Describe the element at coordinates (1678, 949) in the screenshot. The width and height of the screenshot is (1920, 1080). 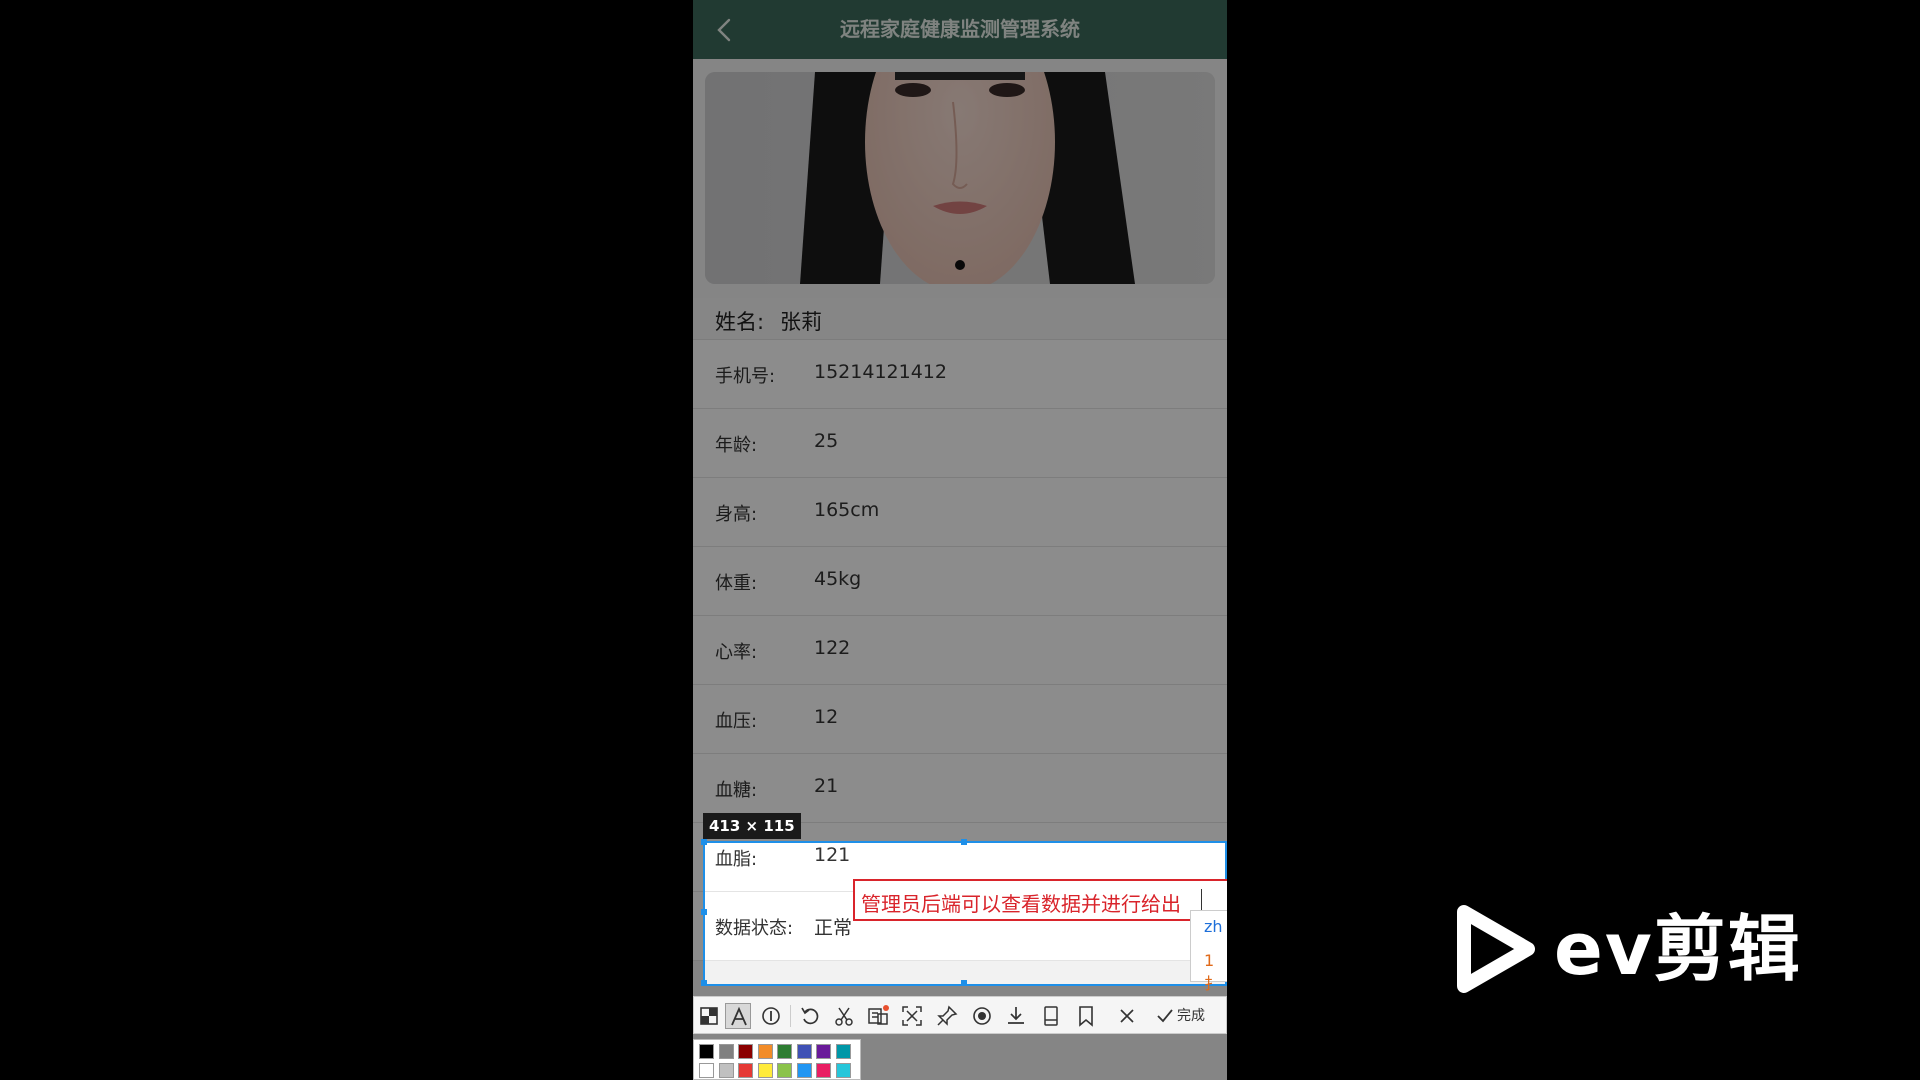
I see `watermark-text: ev剪辑` at that location.